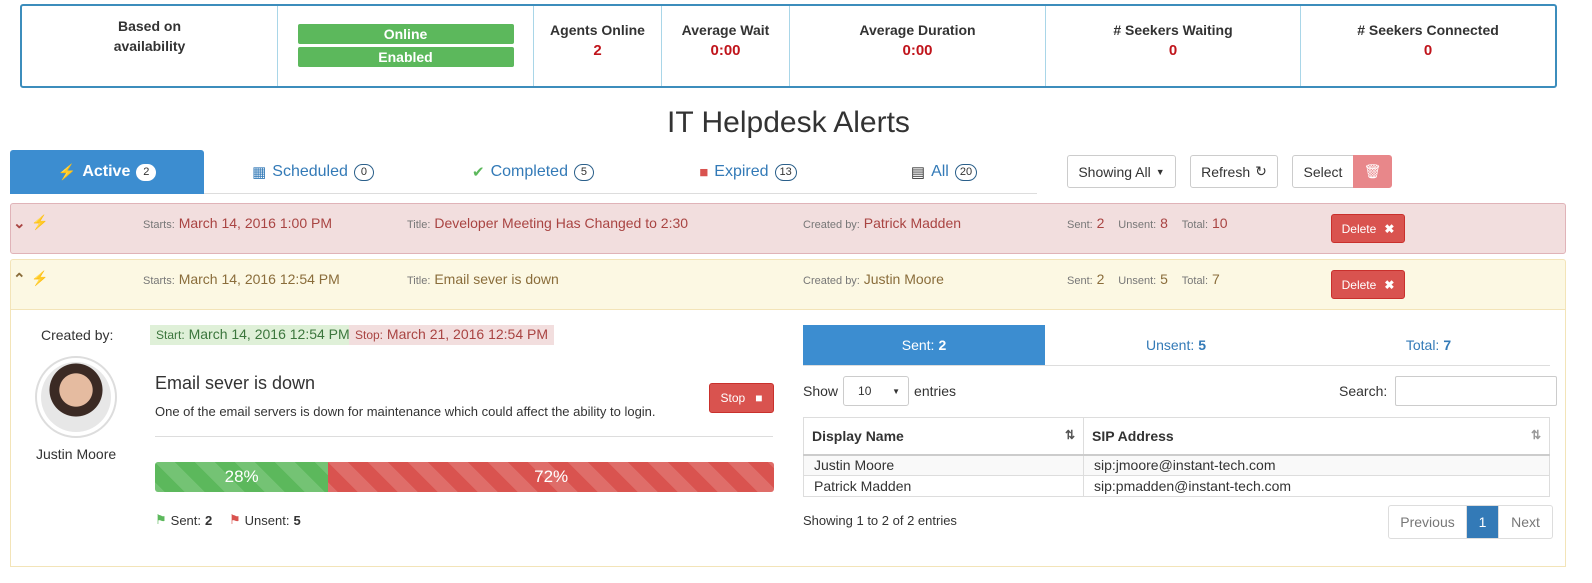 This screenshot has width=1592, height=583. I want to click on refresh-button: Refresh ↻, so click(1234, 171).